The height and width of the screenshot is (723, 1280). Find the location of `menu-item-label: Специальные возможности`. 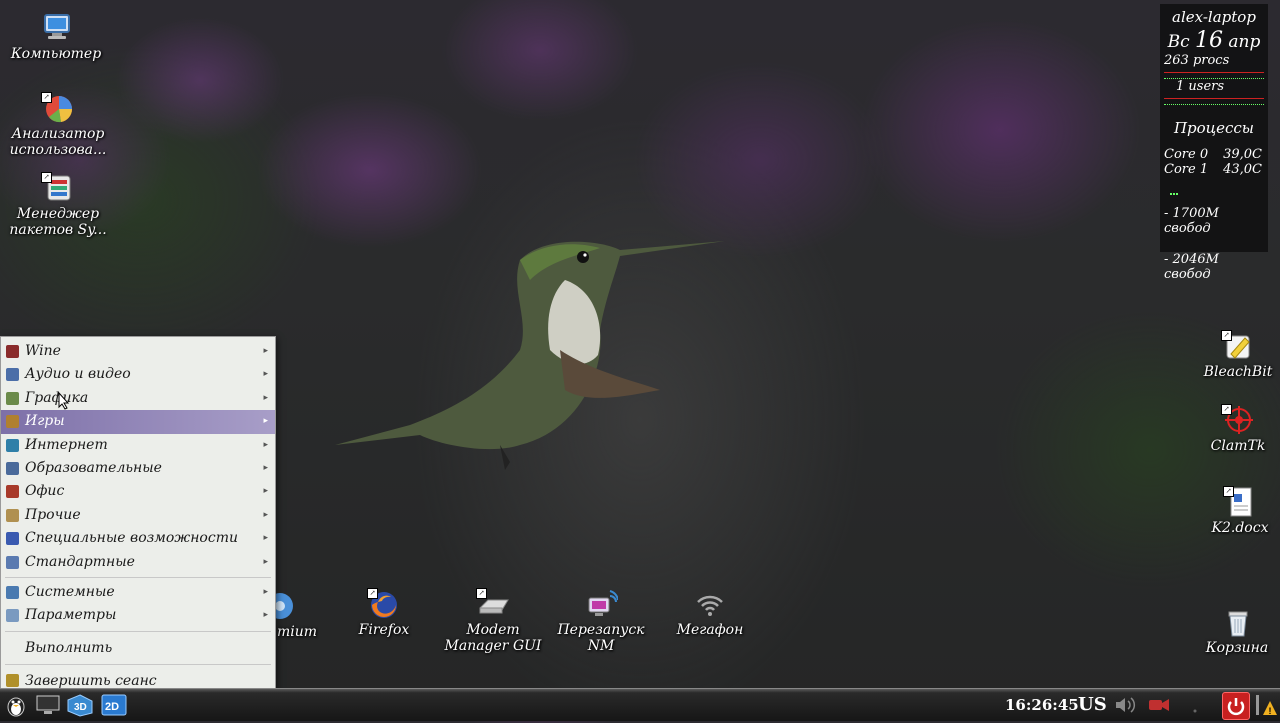

menu-item-label: Специальные возможности is located at coordinates (131, 538).